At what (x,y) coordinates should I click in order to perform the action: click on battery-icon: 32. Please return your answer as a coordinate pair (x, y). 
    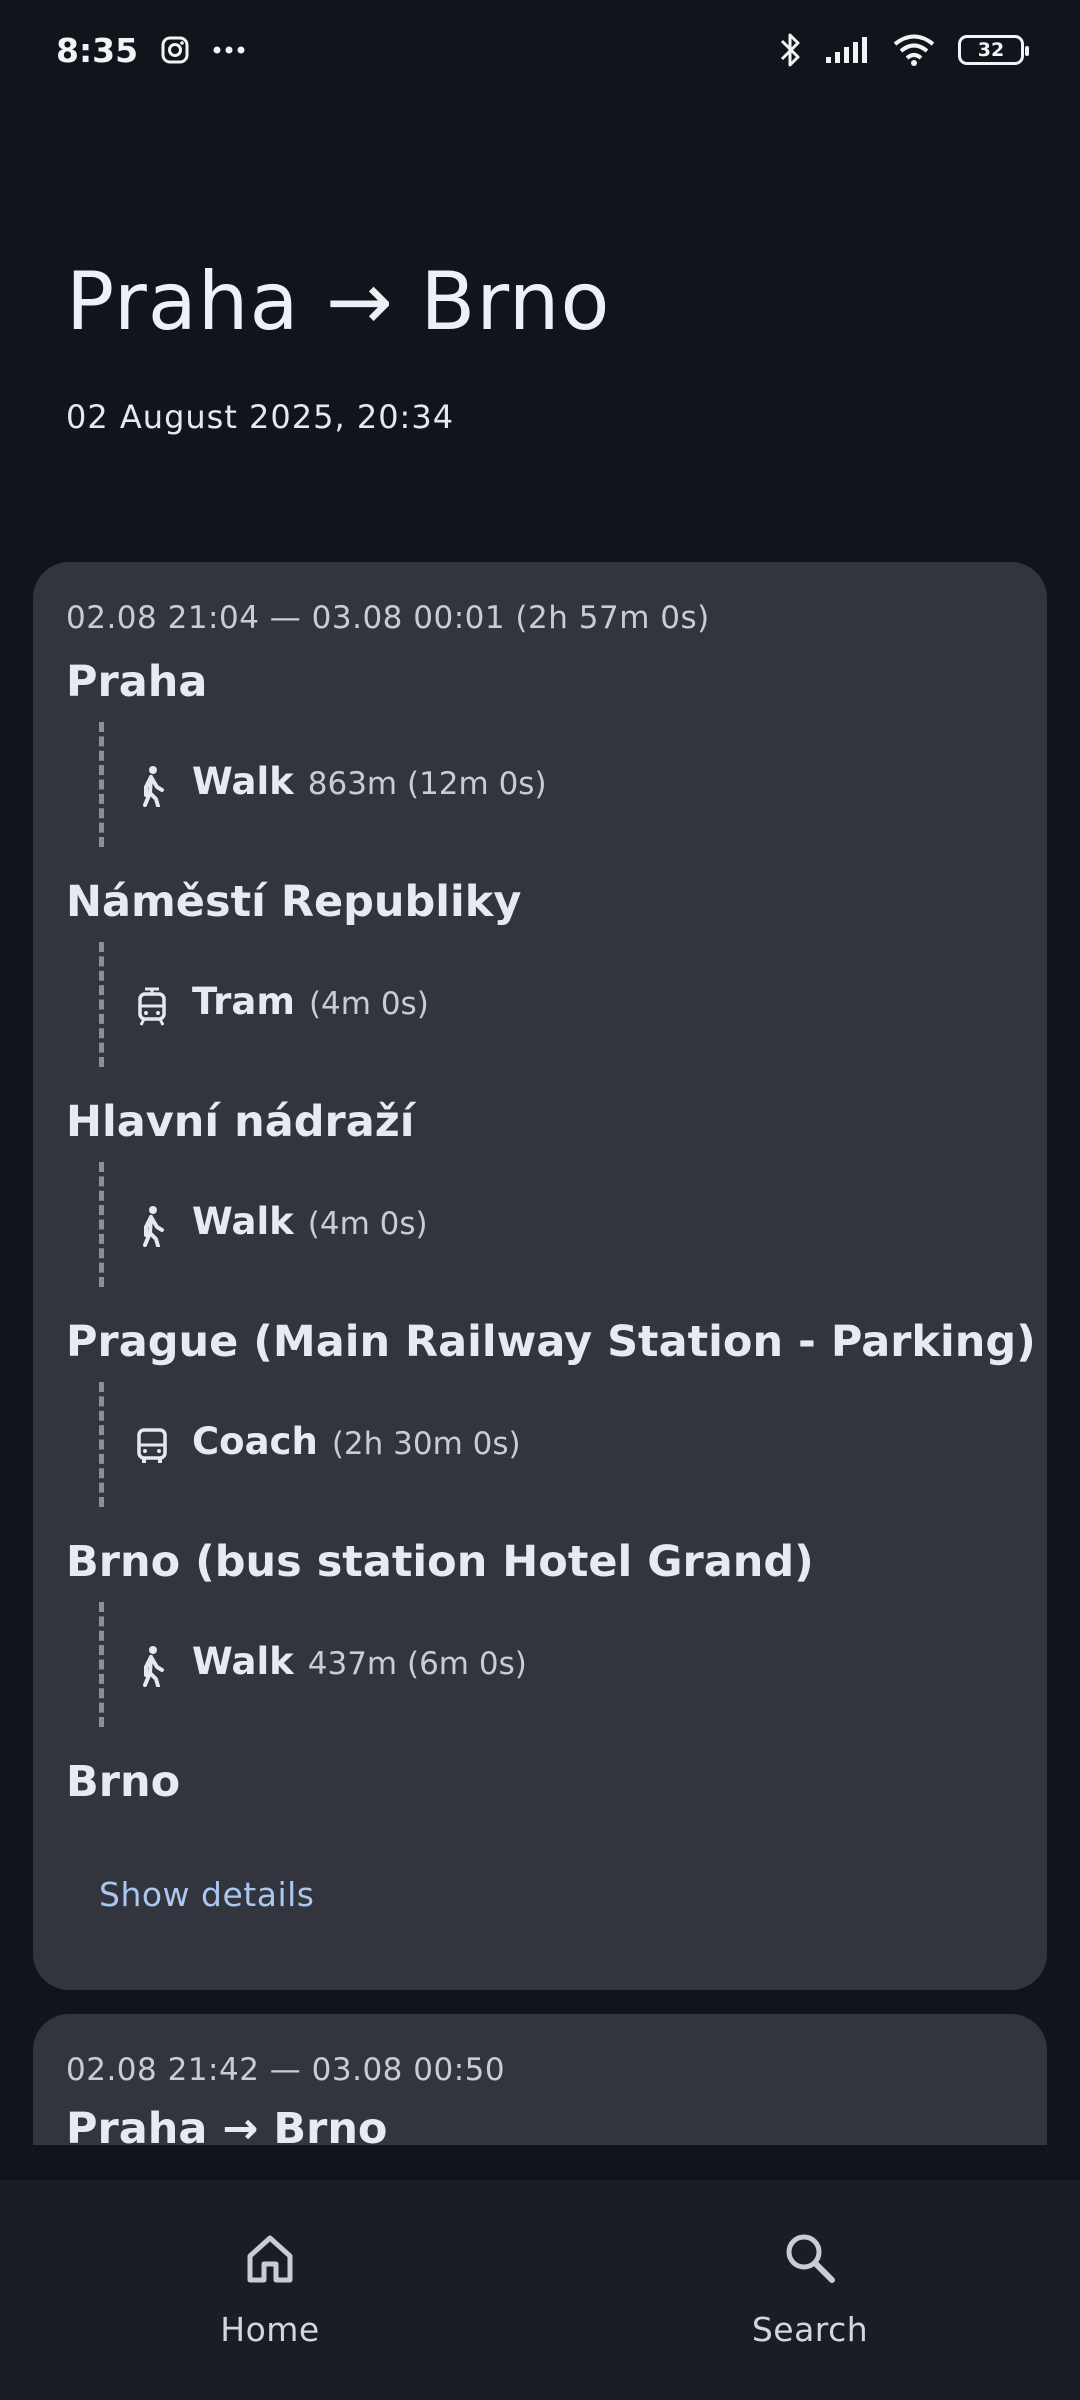
    Looking at the image, I should click on (993, 50).